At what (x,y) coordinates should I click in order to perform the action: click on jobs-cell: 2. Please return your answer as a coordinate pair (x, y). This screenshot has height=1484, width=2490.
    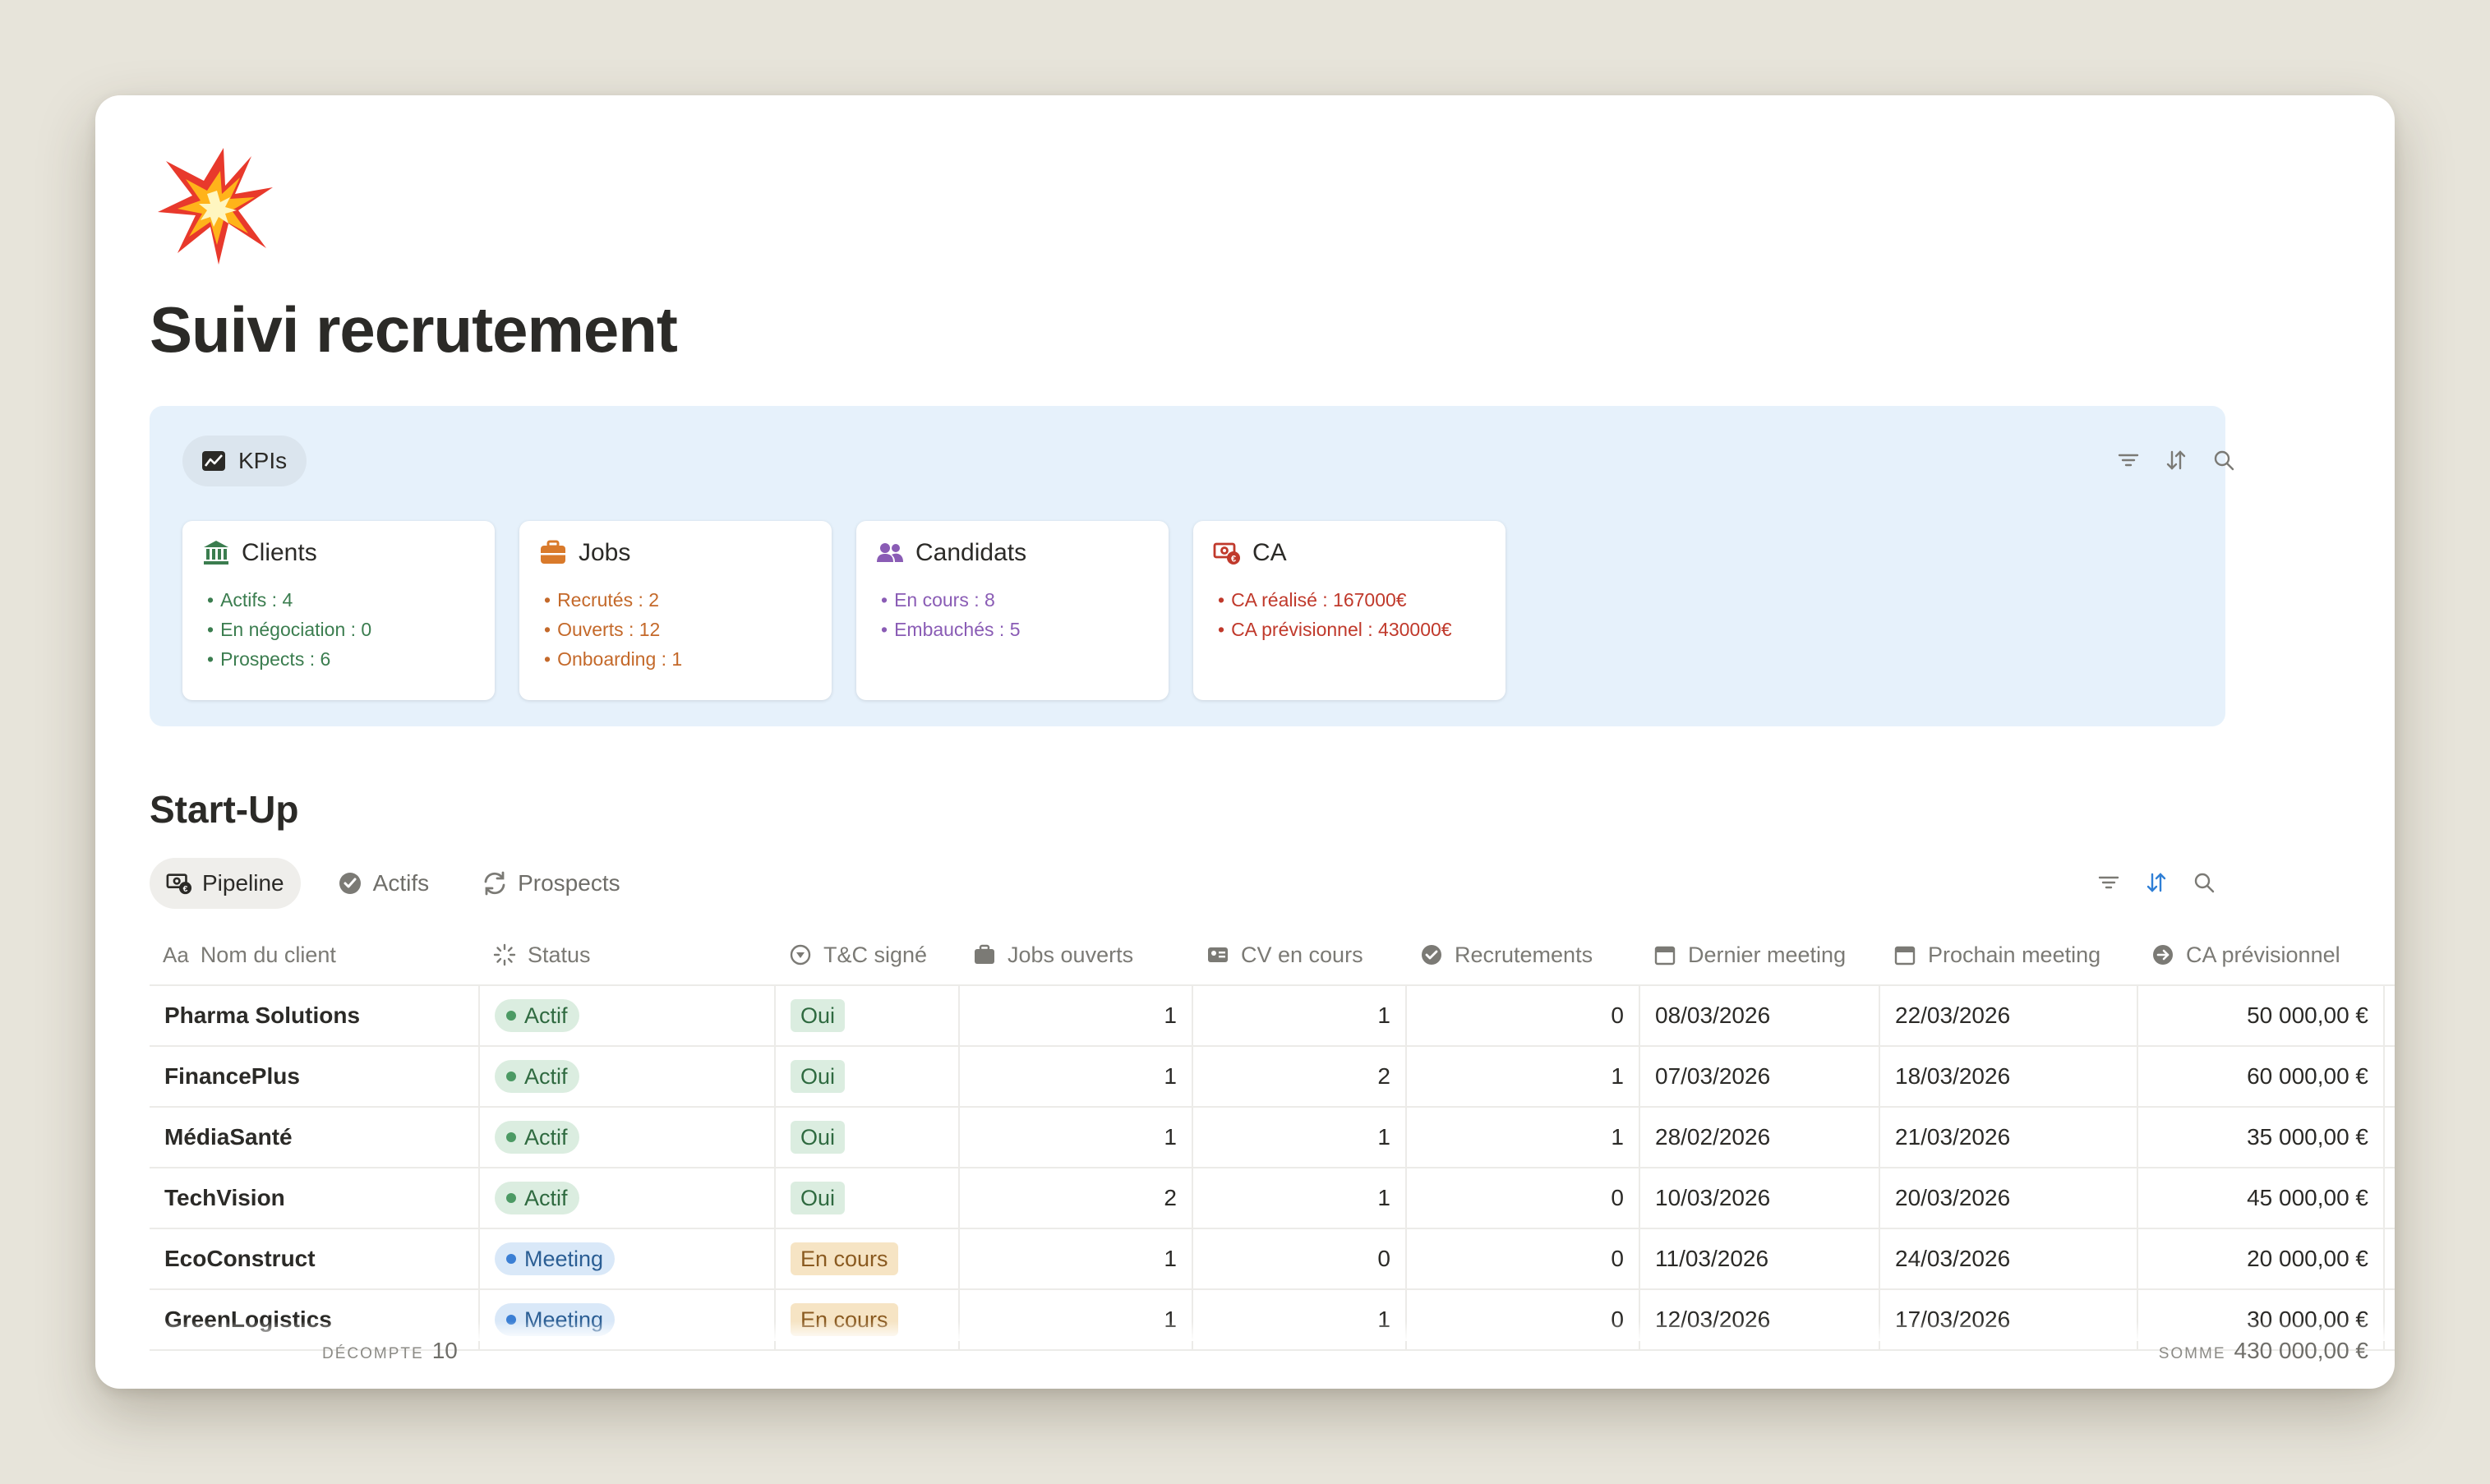
    Looking at the image, I should click on (1076, 1198).